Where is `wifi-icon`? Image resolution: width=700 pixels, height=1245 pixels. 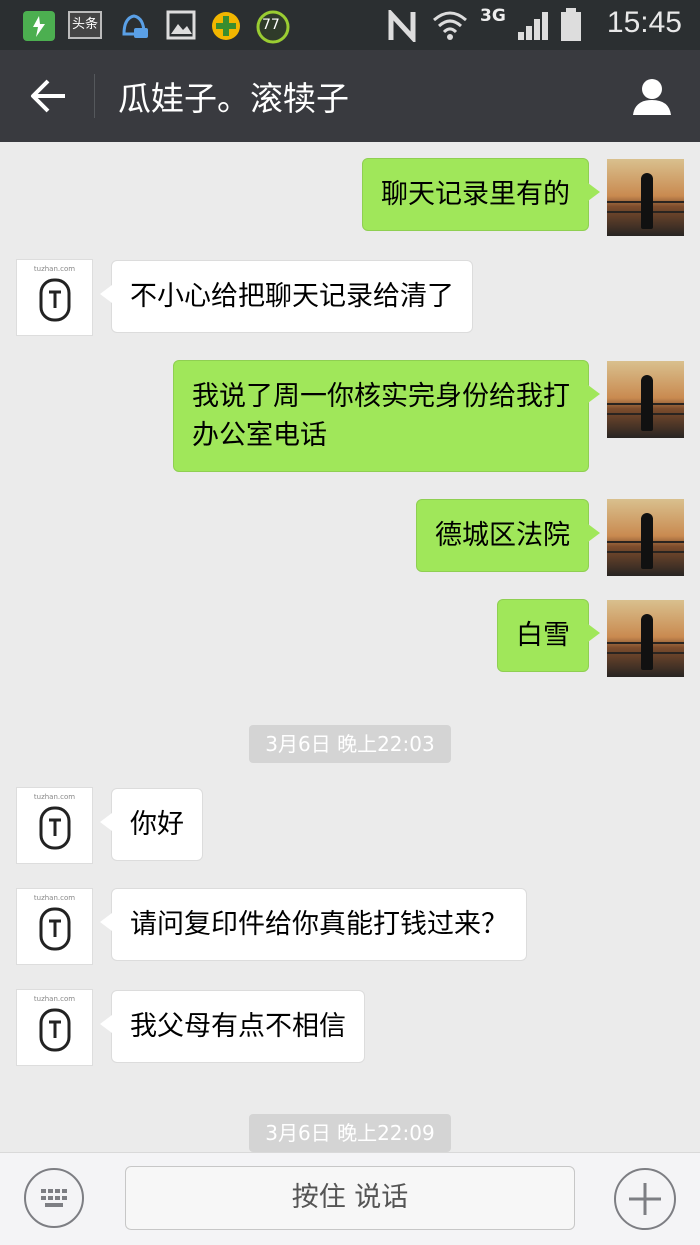
wifi-icon is located at coordinates (450, 25).